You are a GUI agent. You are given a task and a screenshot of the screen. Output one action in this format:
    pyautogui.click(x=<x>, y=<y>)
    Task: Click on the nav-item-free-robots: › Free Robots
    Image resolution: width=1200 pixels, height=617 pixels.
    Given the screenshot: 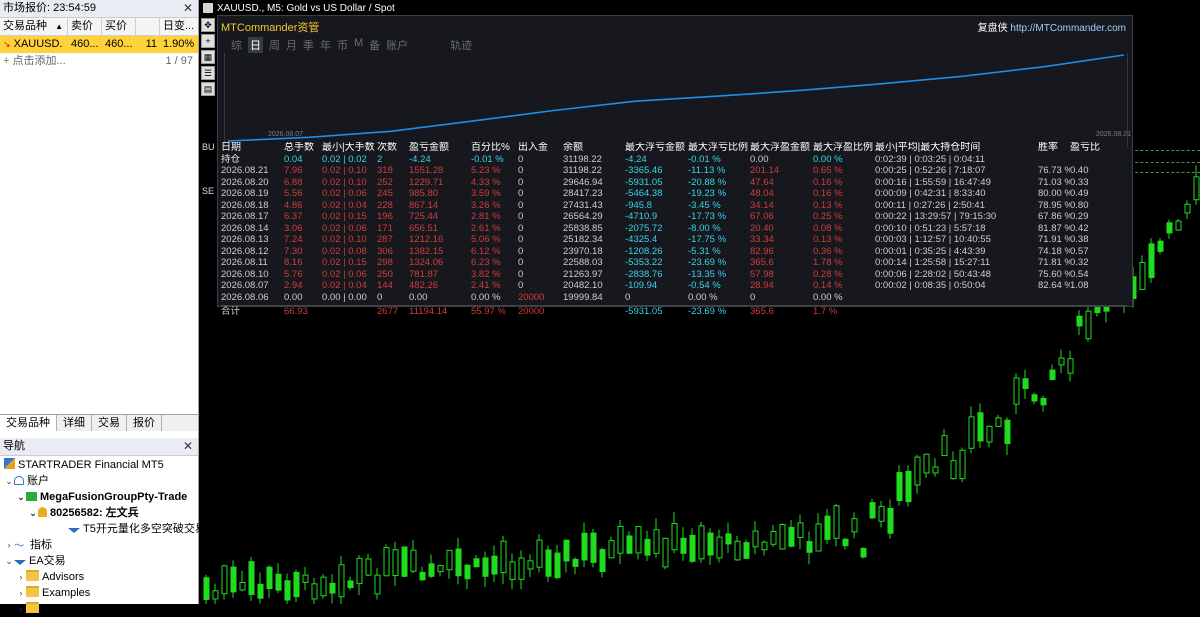 What is the action you would take?
    pyautogui.click(x=99, y=609)
    